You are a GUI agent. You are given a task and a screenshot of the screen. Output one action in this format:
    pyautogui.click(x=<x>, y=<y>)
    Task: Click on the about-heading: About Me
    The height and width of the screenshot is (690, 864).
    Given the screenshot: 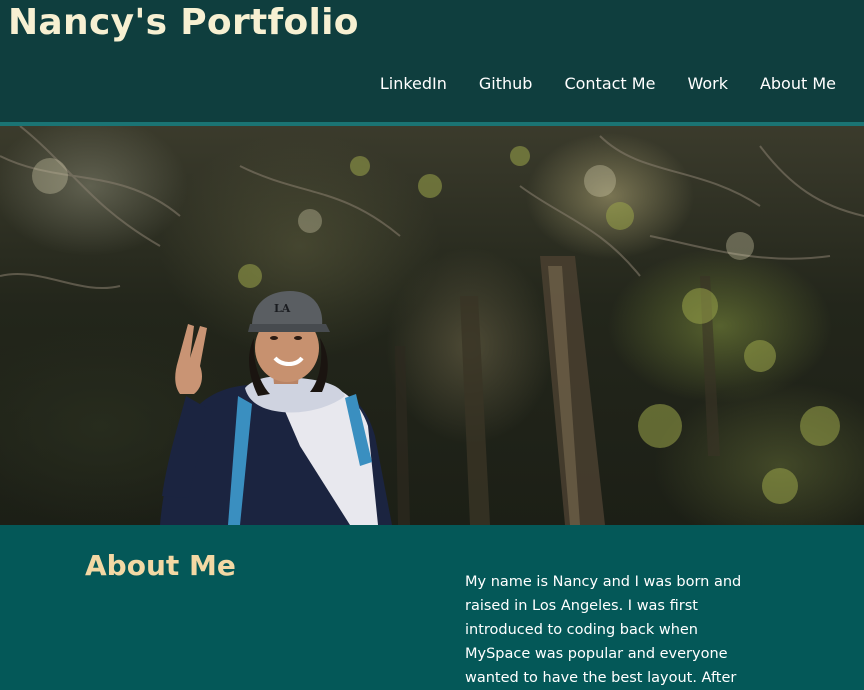 What is the action you would take?
    pyautogui.click(x=160, y=565)
    